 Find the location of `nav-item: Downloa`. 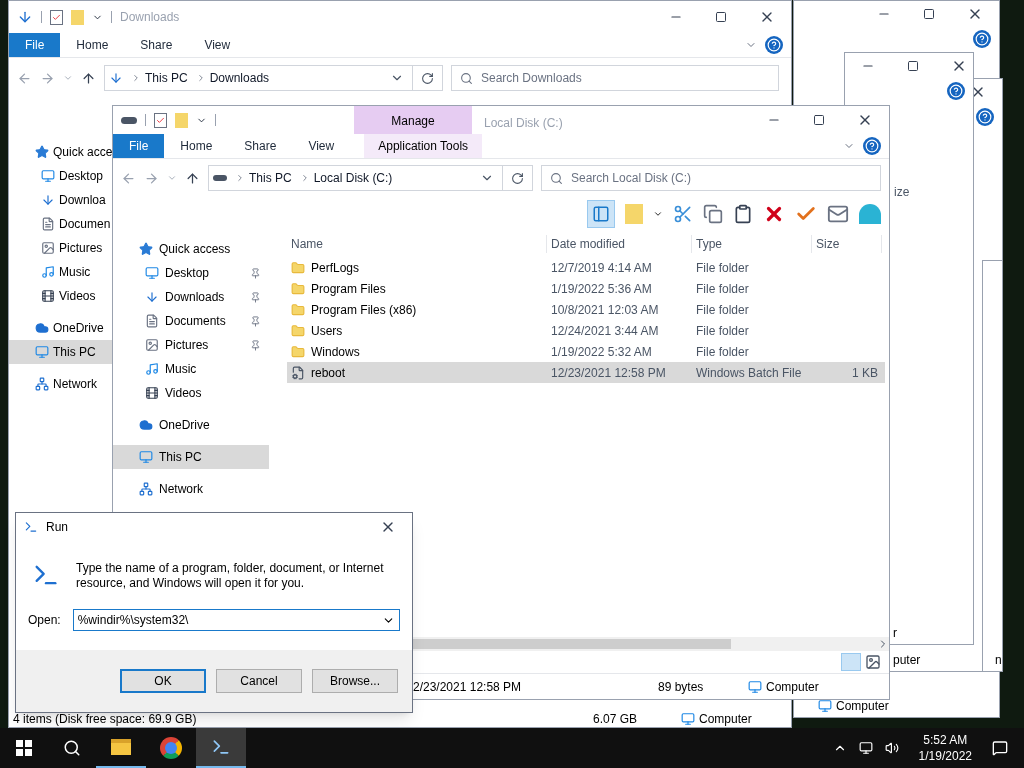

nav-item: Downloa is located at coordinates (61, 200).